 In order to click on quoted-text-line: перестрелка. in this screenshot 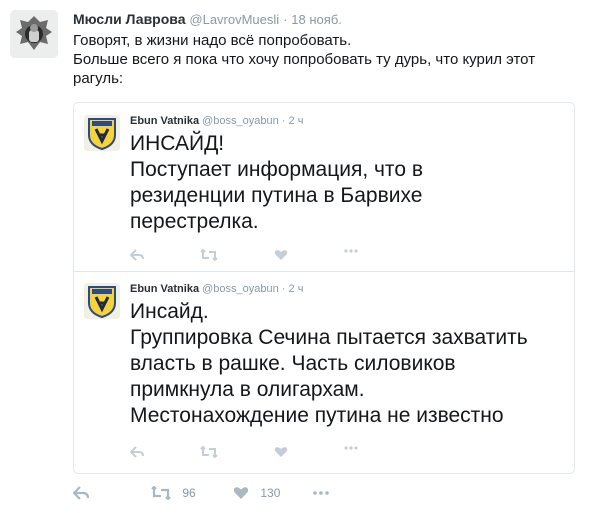, I will do `click(194, 221)`.